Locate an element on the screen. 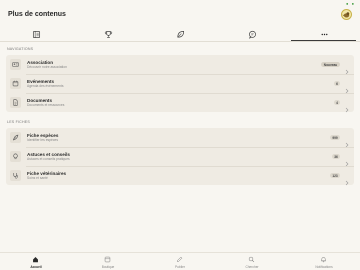  nav-accueil: Accueil is located at coordinates (36, 262).